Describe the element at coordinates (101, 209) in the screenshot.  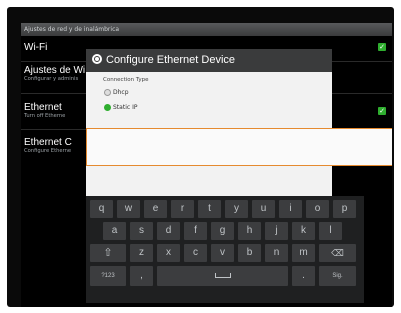
I see `key-q: q` at that location.